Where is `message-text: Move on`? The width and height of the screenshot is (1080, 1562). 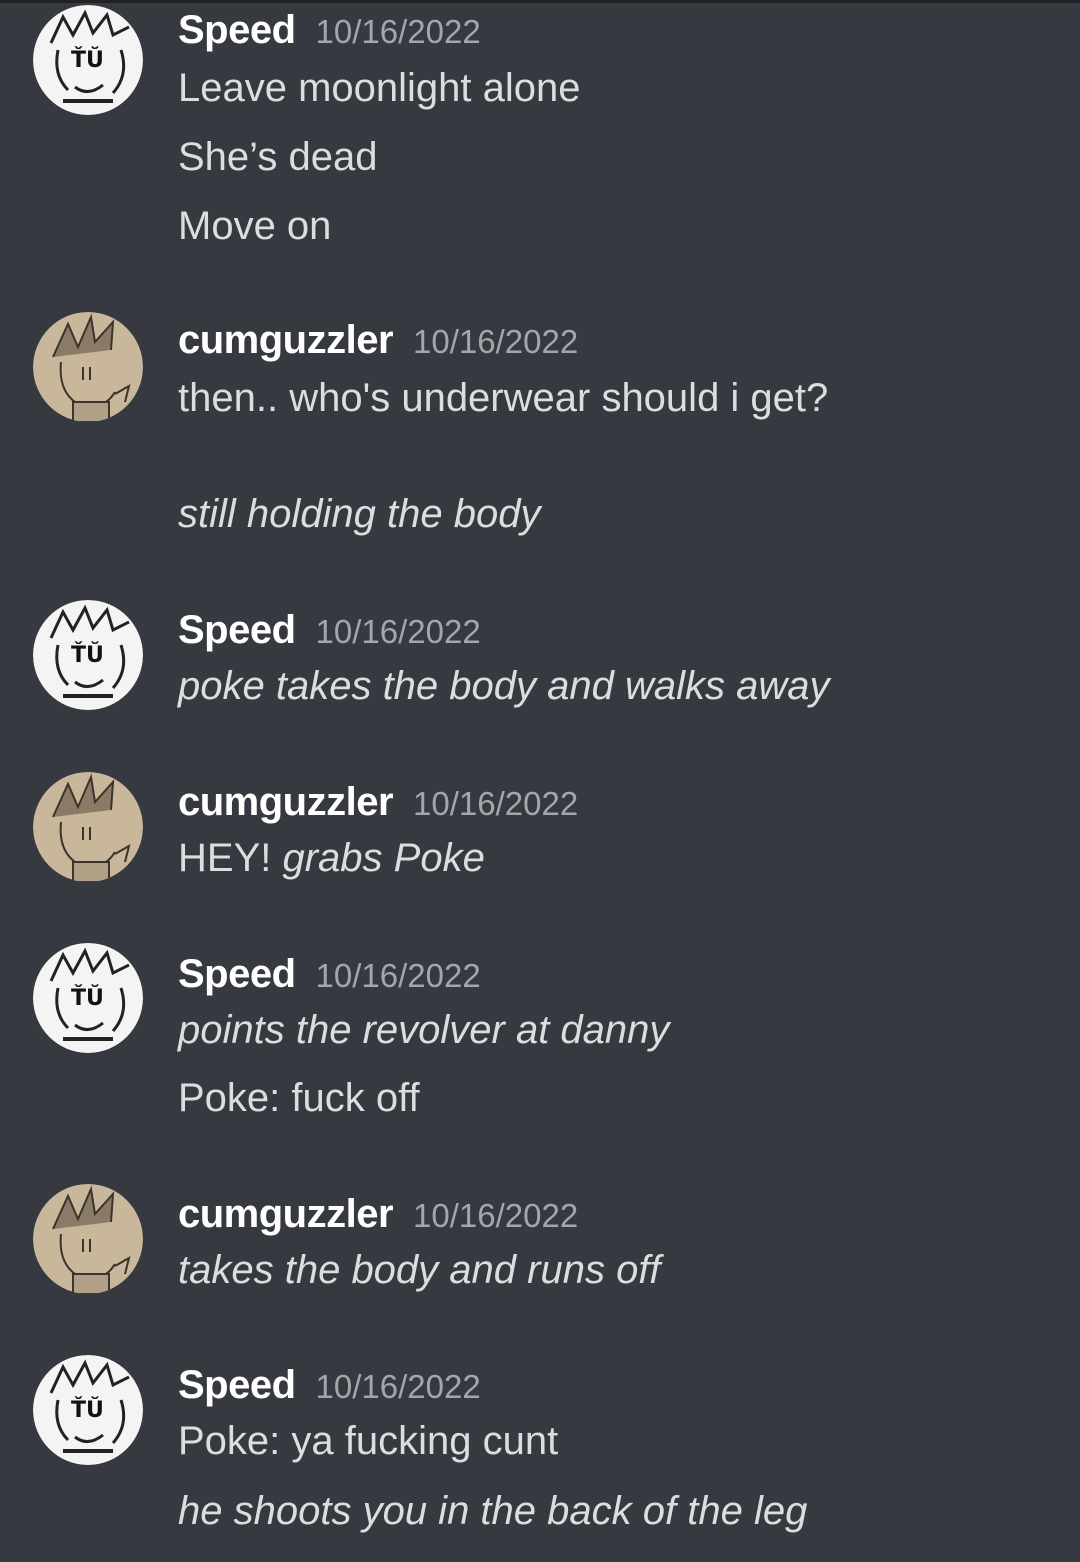
message-text: Move on is located at coordinates (255, 226).